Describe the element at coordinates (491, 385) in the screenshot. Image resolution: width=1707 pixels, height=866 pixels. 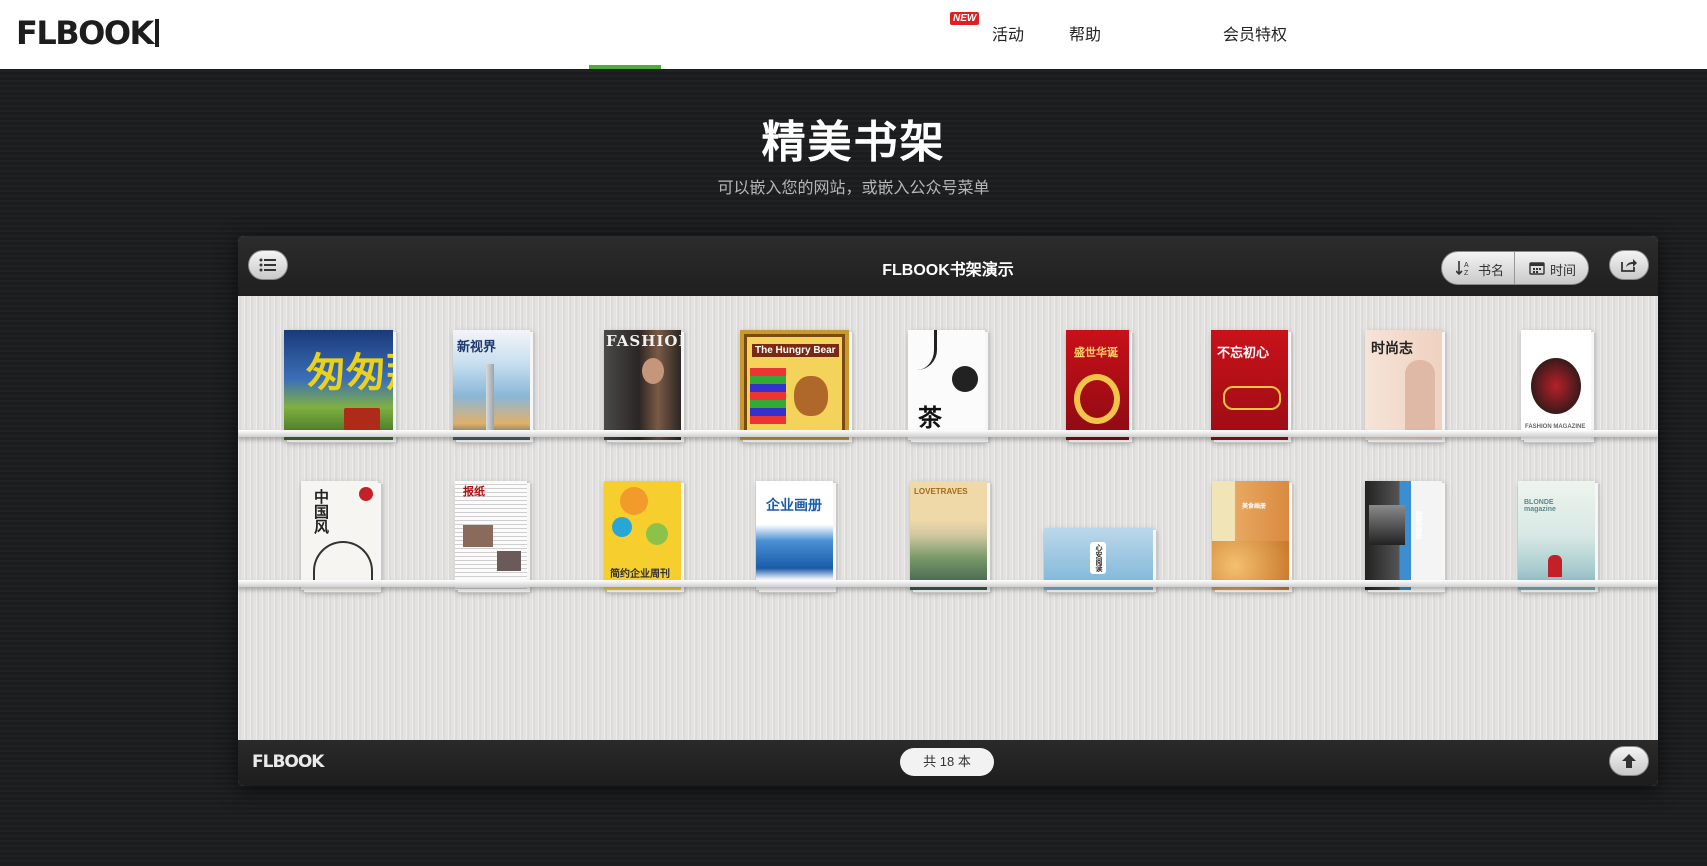
I see `book-2: 新视界` at that location.